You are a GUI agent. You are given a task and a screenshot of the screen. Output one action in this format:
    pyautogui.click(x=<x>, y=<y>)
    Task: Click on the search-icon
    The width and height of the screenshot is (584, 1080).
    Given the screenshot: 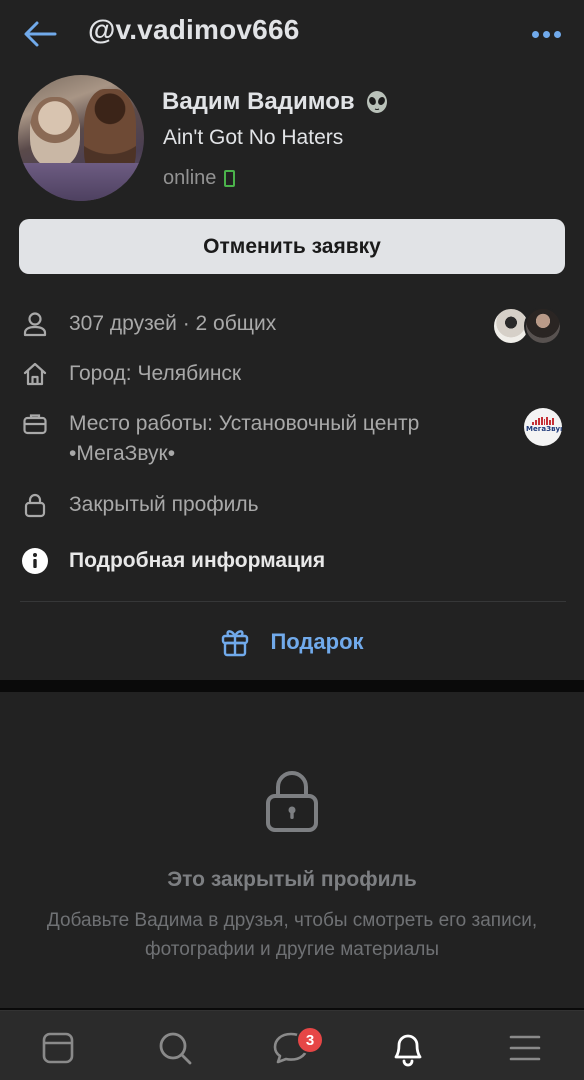 What is the action you would take?
    pyautogui.click(x=175, y=1048)
    